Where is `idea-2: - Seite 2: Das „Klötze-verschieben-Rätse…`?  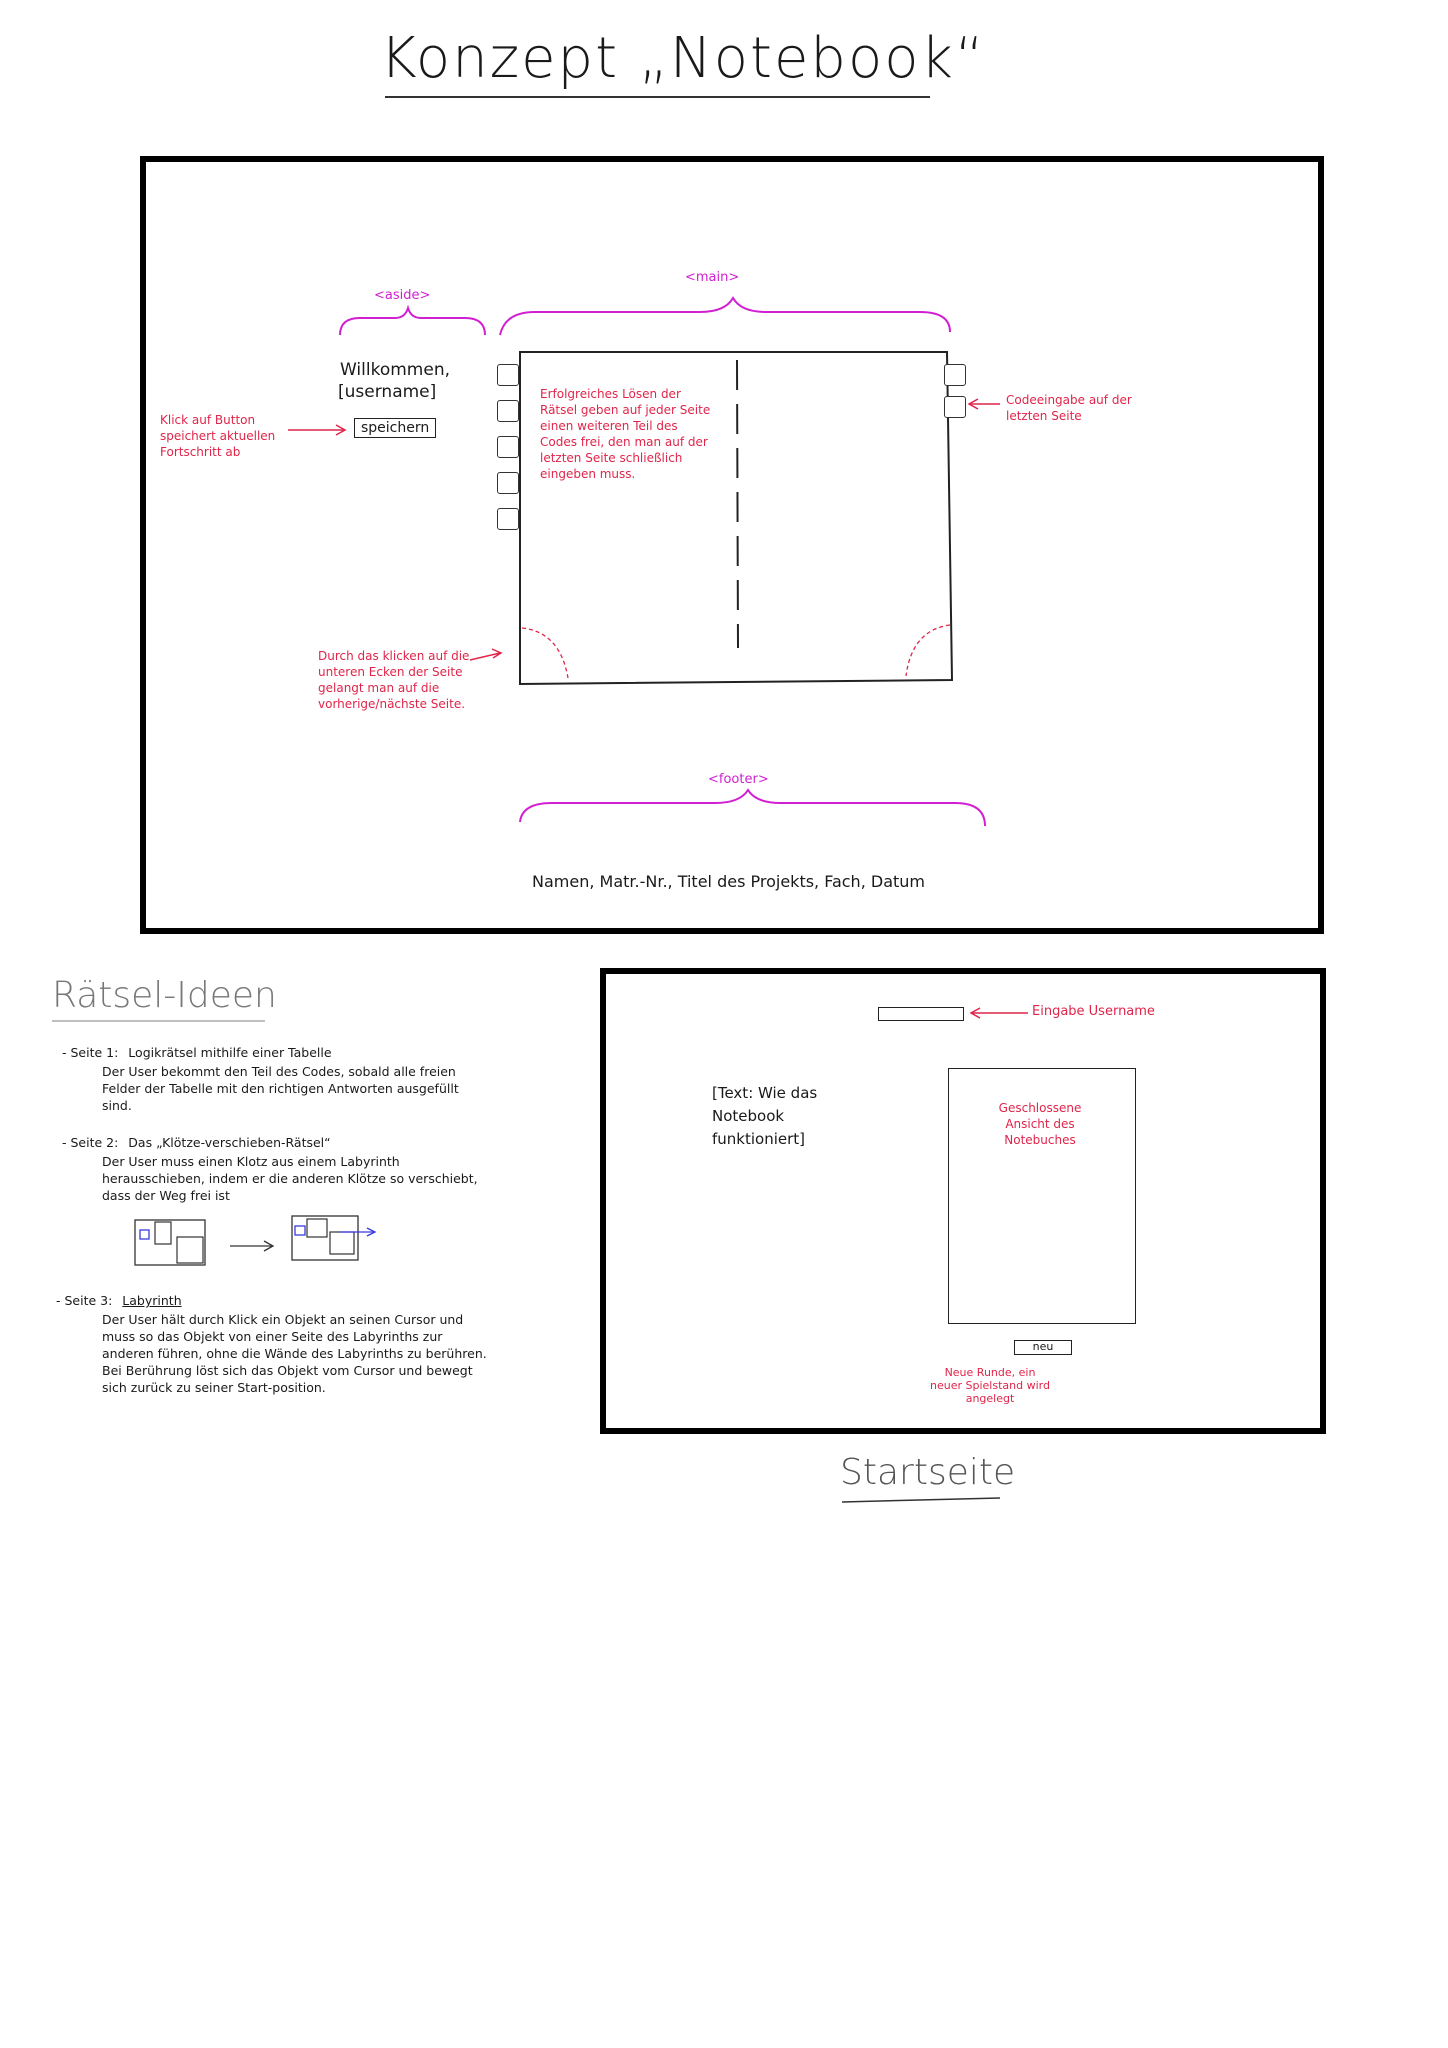 idea-2: - Seite 2: Das „Klötze-verschieben-Rätse… is located at coordinates (272, 1169).